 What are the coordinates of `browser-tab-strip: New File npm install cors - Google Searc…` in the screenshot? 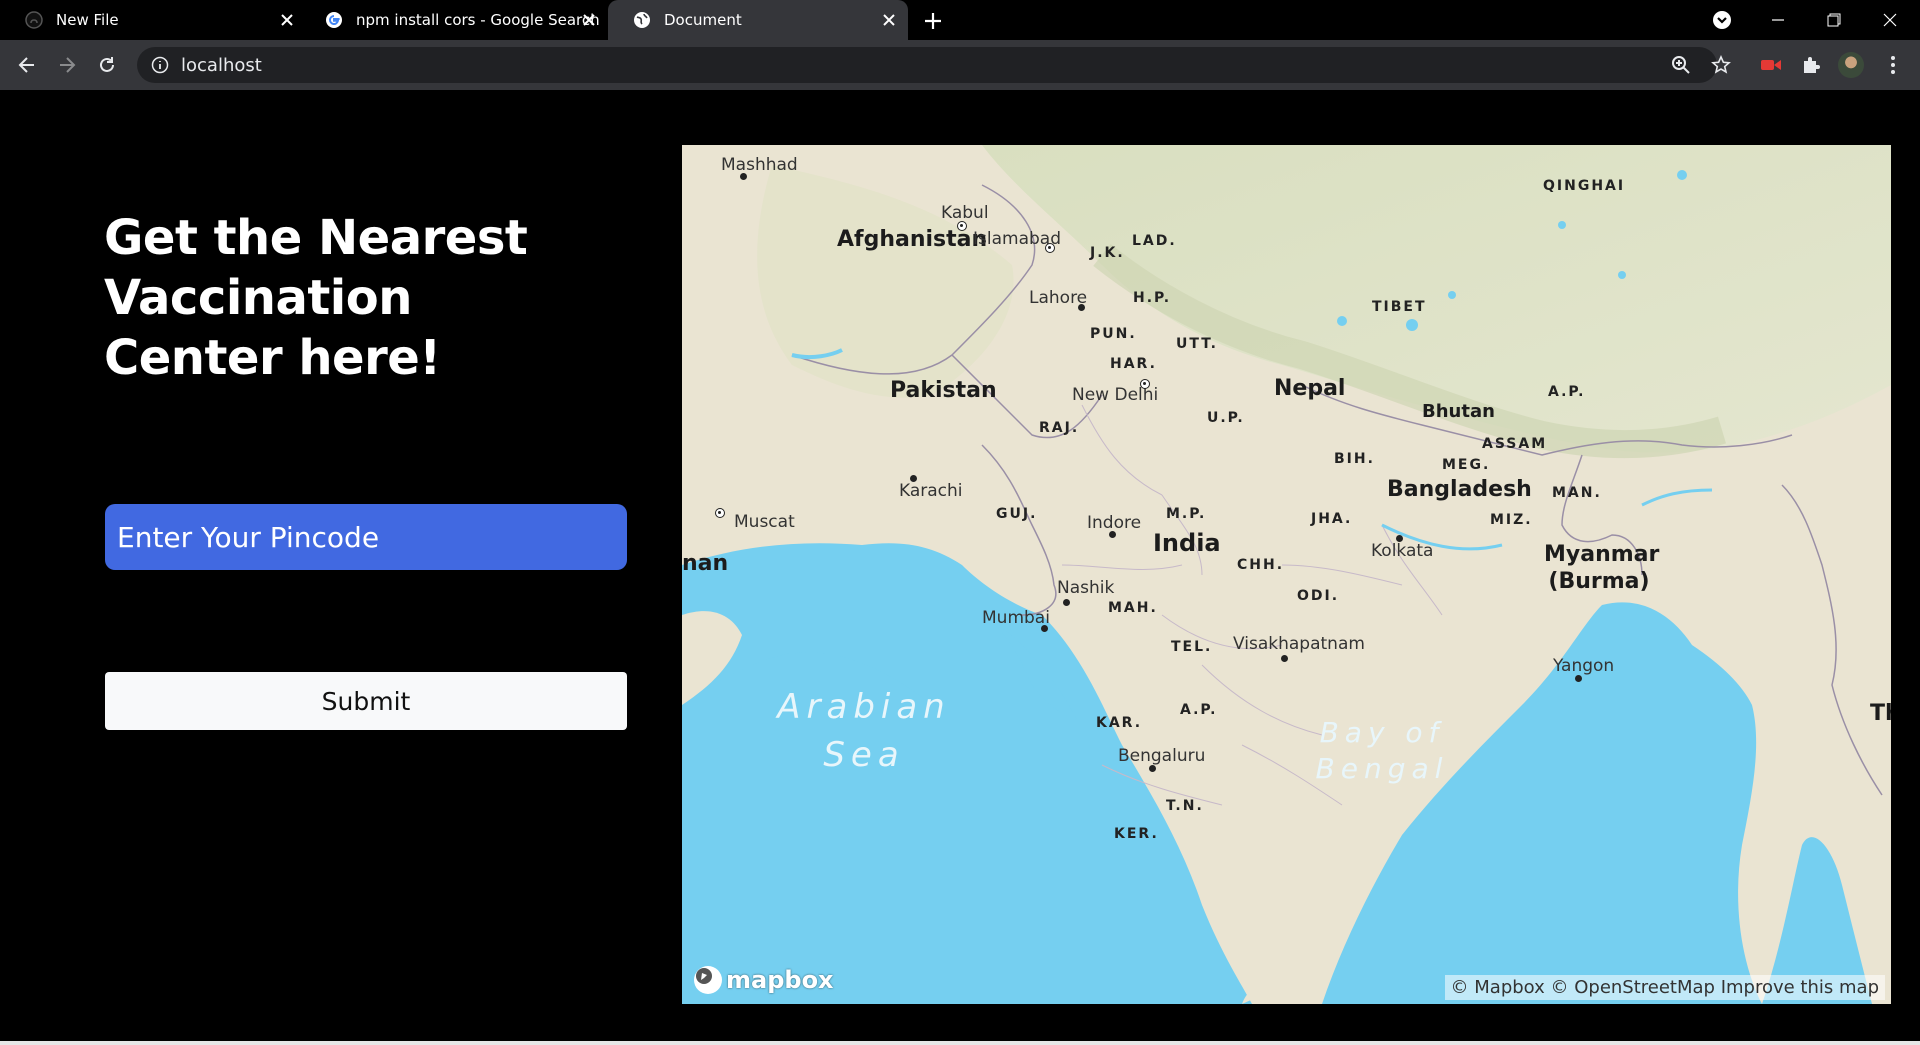 It's located at (960, 20).